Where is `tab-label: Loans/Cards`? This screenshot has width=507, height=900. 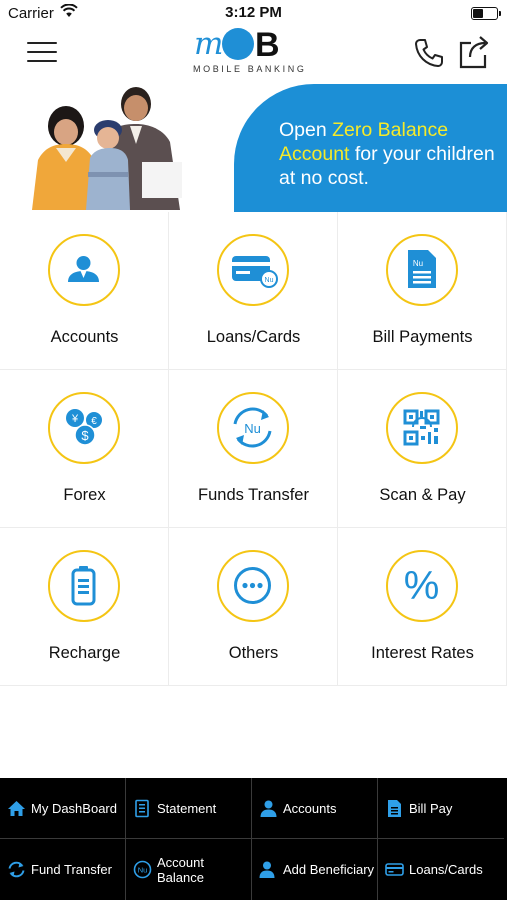 tab-label: Loans/Cards is located at coordinates (446, 869).